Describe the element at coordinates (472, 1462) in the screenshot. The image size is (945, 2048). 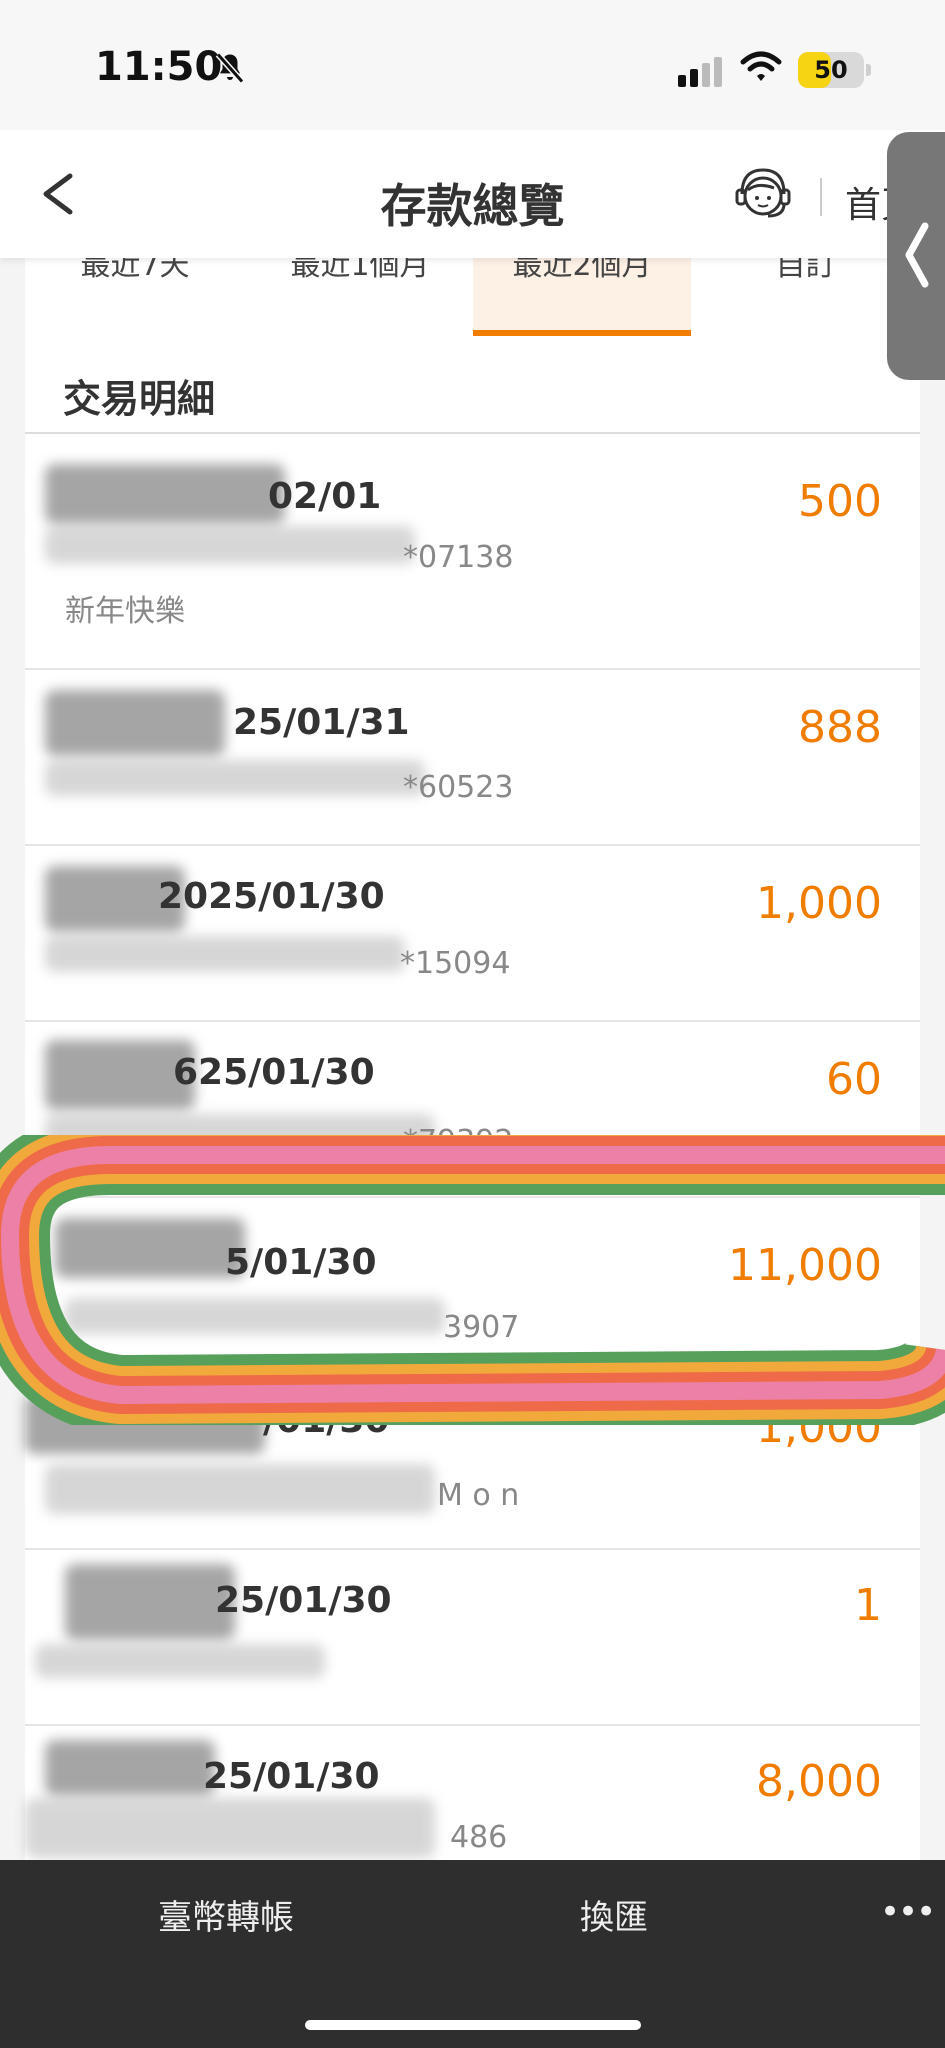
I see `transaction-row: /01/30 M o n 1,000` at that location.